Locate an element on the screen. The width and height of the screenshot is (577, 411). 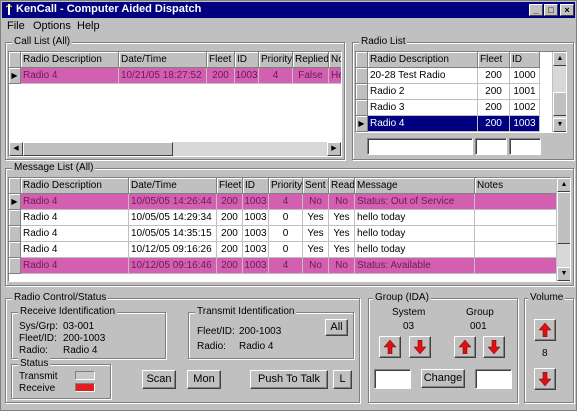
radio-desc-filter-input is located at coordinates (420, 146).